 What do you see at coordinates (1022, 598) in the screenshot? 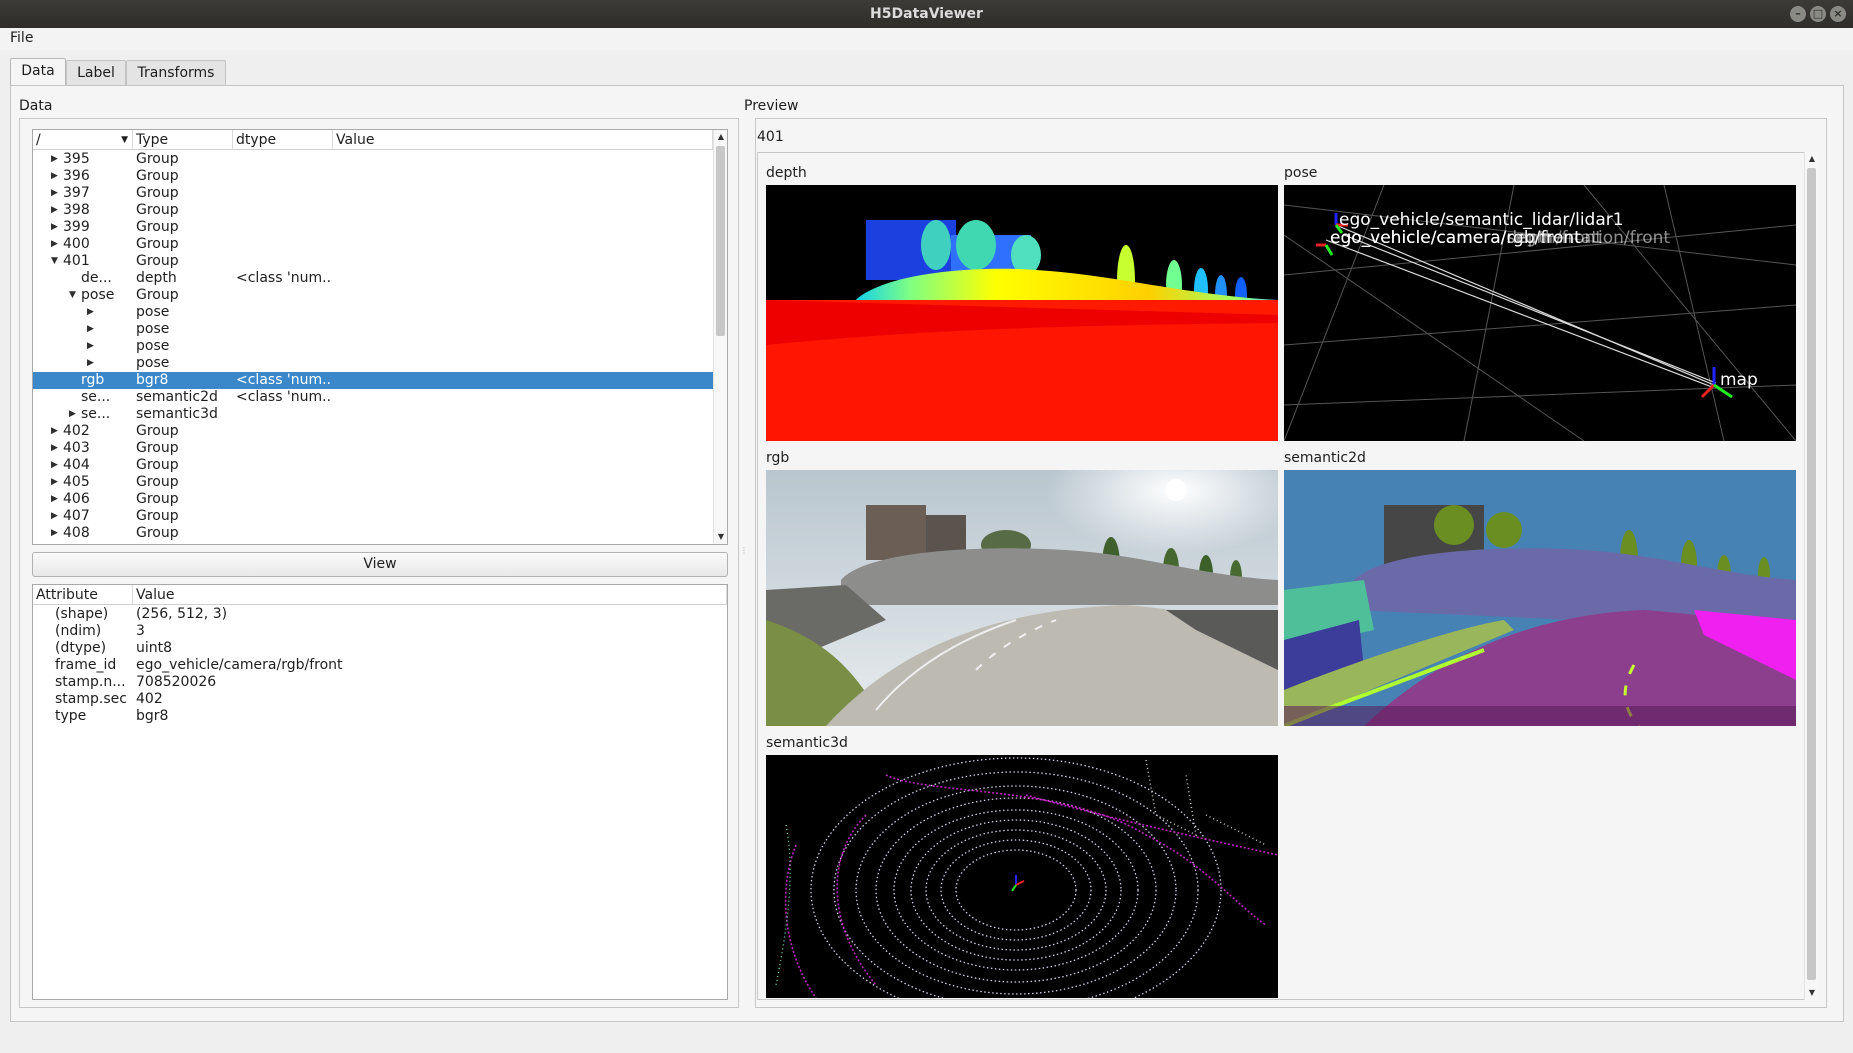
I see `rgb-image` at bounding box center [1022, 598].